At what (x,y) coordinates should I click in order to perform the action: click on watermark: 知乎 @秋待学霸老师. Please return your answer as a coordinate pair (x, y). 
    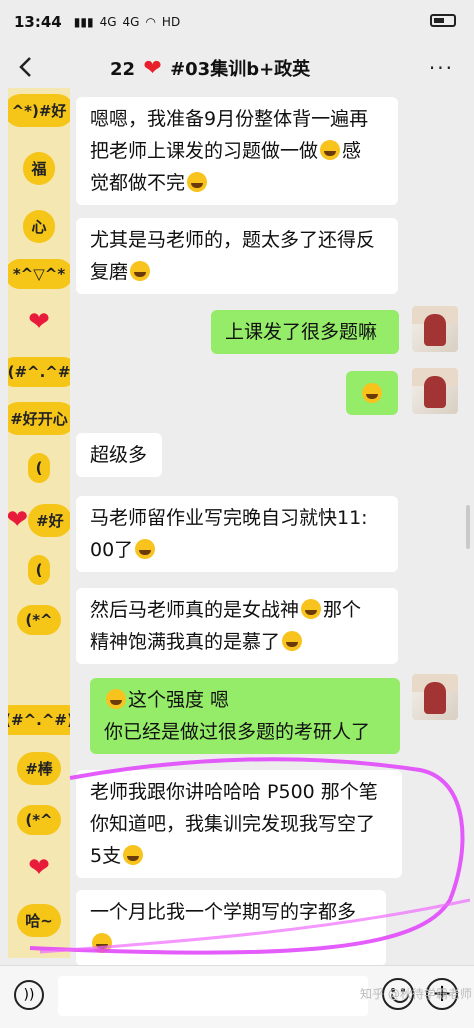
    Looking at the image, I should click on (416, 994).